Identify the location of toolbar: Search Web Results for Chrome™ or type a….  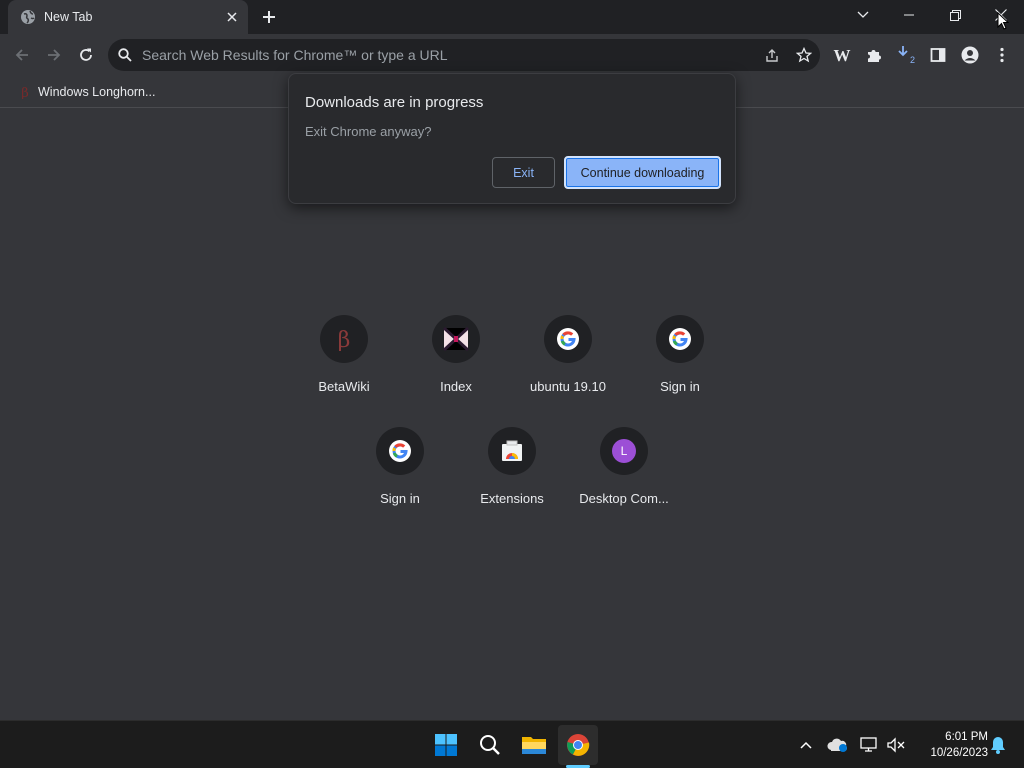
(512, 55).